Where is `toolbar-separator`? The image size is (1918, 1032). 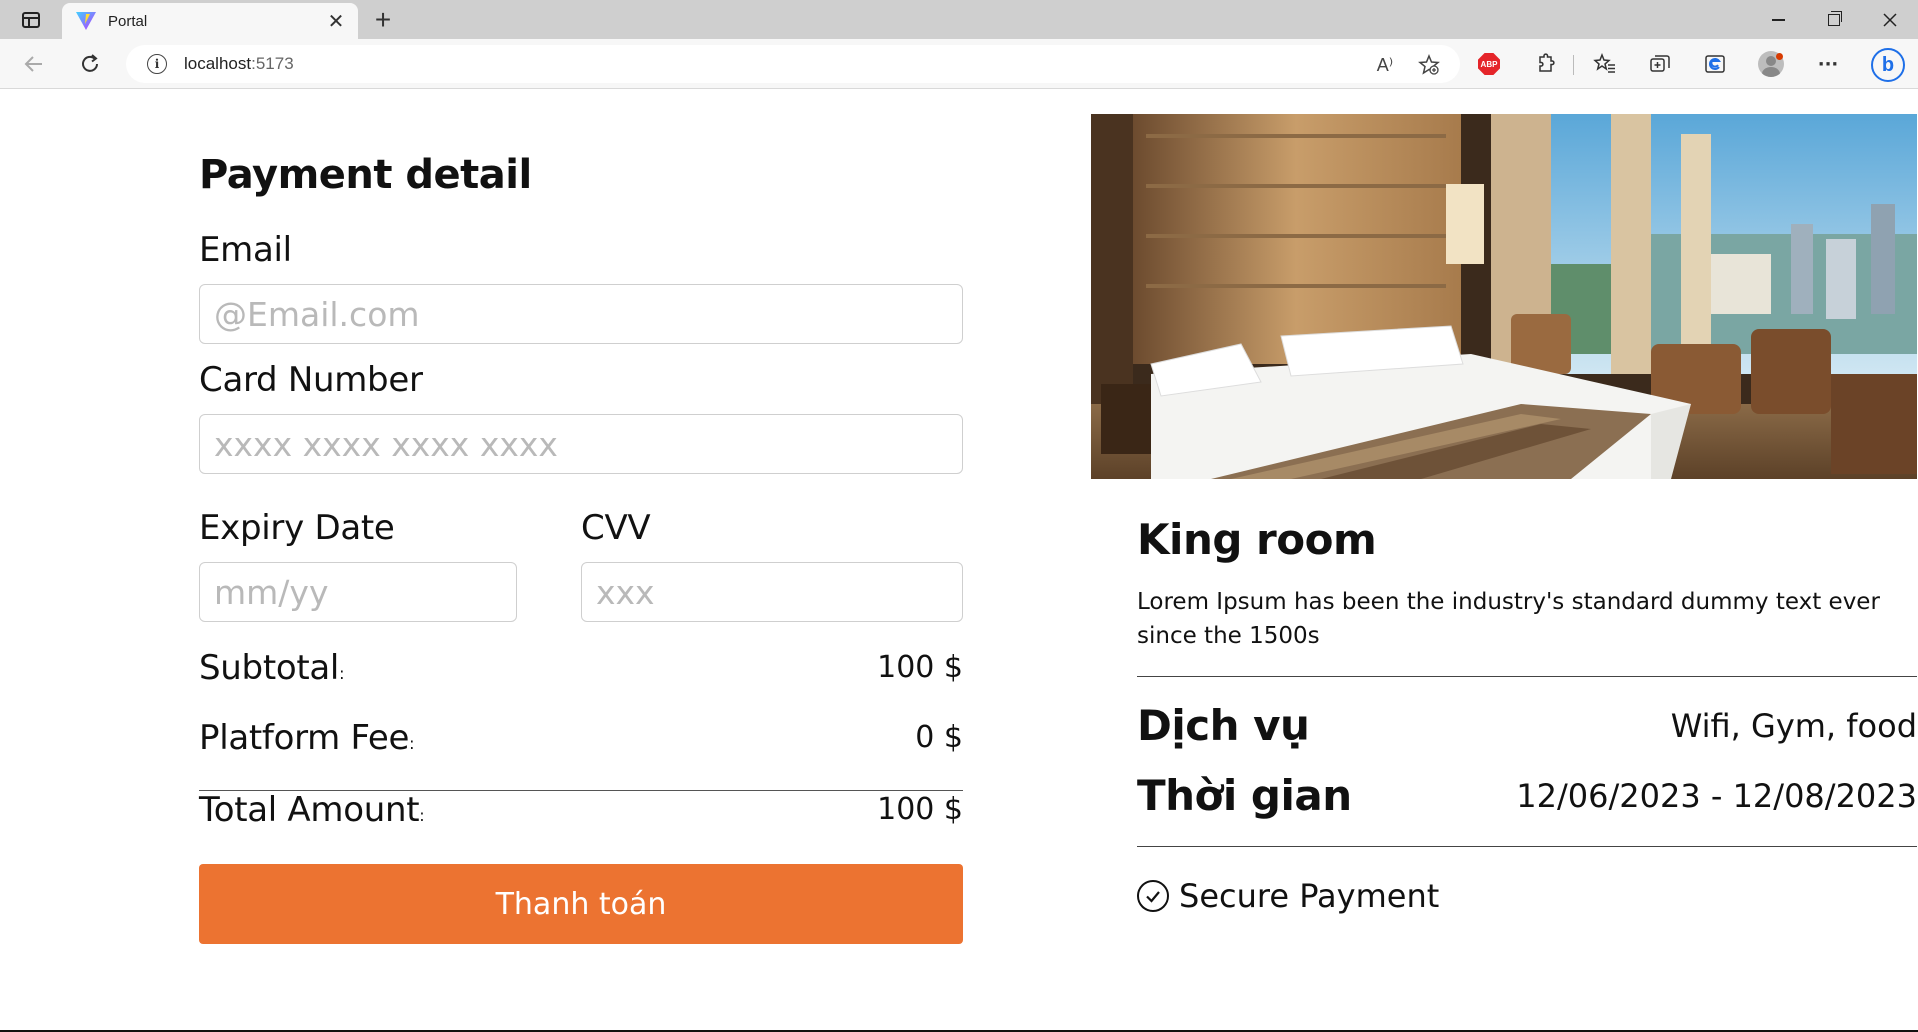
toolbar-separator is located at coordinates (1573, 65).